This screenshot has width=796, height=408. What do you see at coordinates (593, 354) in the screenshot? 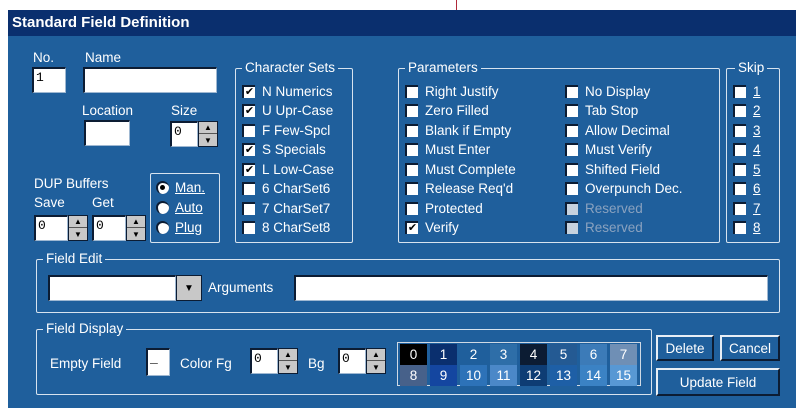
I see `palette-color-6: 6` at bounding box center [593, 354].